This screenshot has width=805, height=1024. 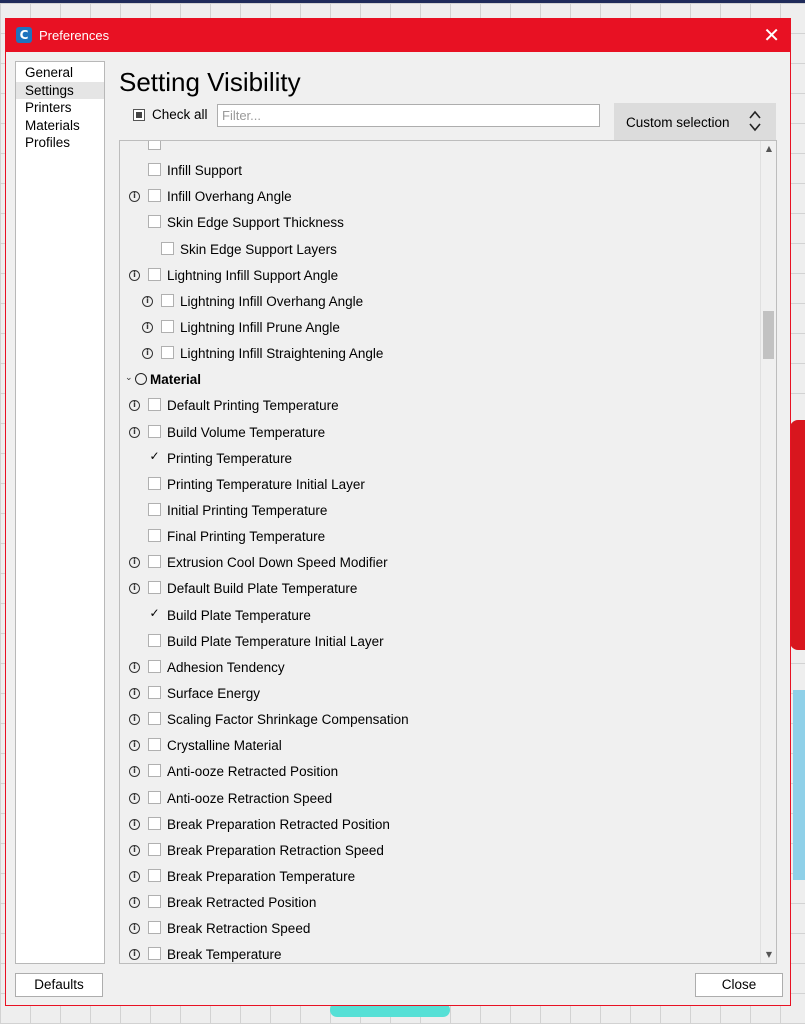 What do you see at coordinates (440, 904) in the screenshot?
I see `setting-row: i Break Retracted Position` at bounding box center [440, 904].